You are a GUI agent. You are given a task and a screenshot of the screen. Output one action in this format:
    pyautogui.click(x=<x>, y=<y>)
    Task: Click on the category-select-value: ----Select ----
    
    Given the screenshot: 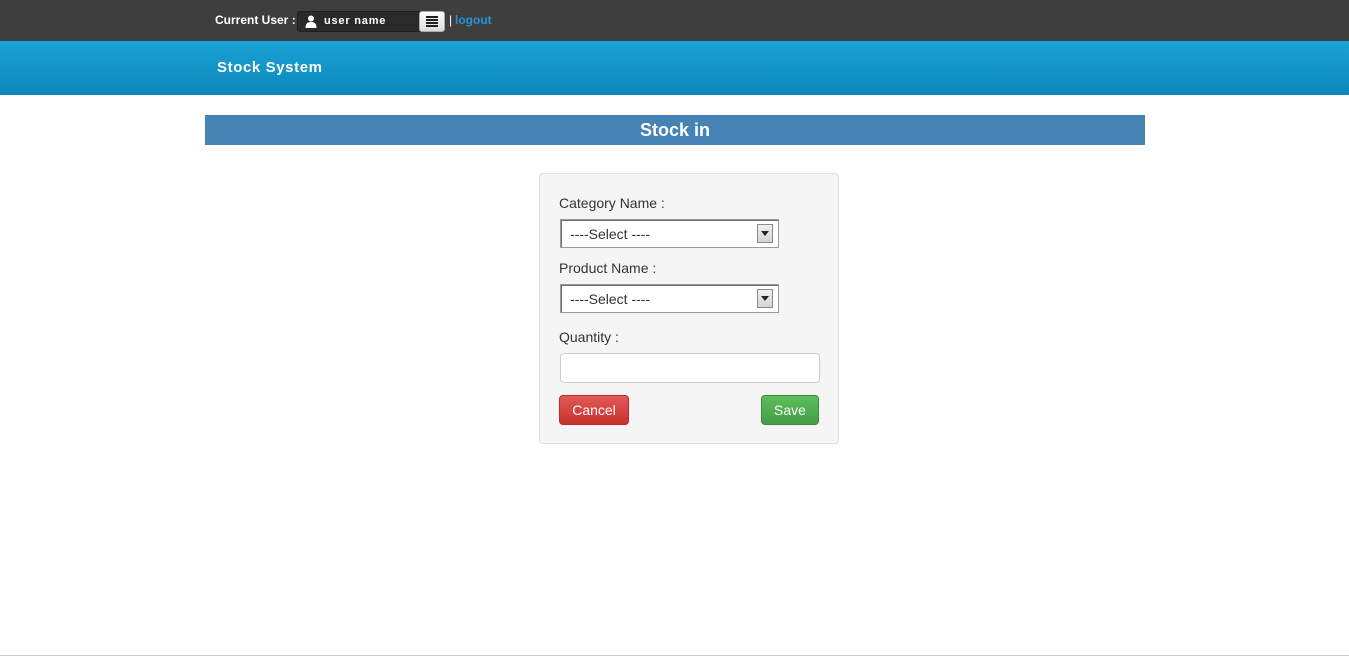 What is the action you would take?
    pyautogui.click(x=610, y=234)
    